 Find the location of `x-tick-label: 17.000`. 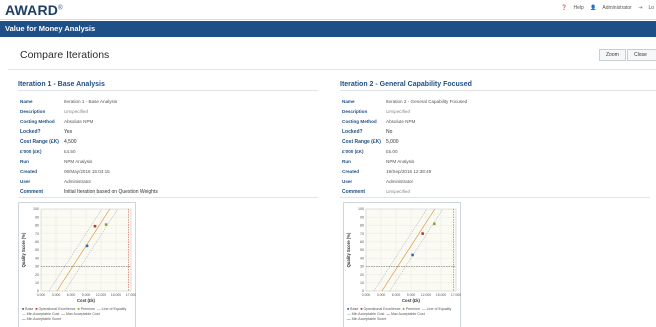

x-tick-label: 17.000 is located at coordinates (456, 295).